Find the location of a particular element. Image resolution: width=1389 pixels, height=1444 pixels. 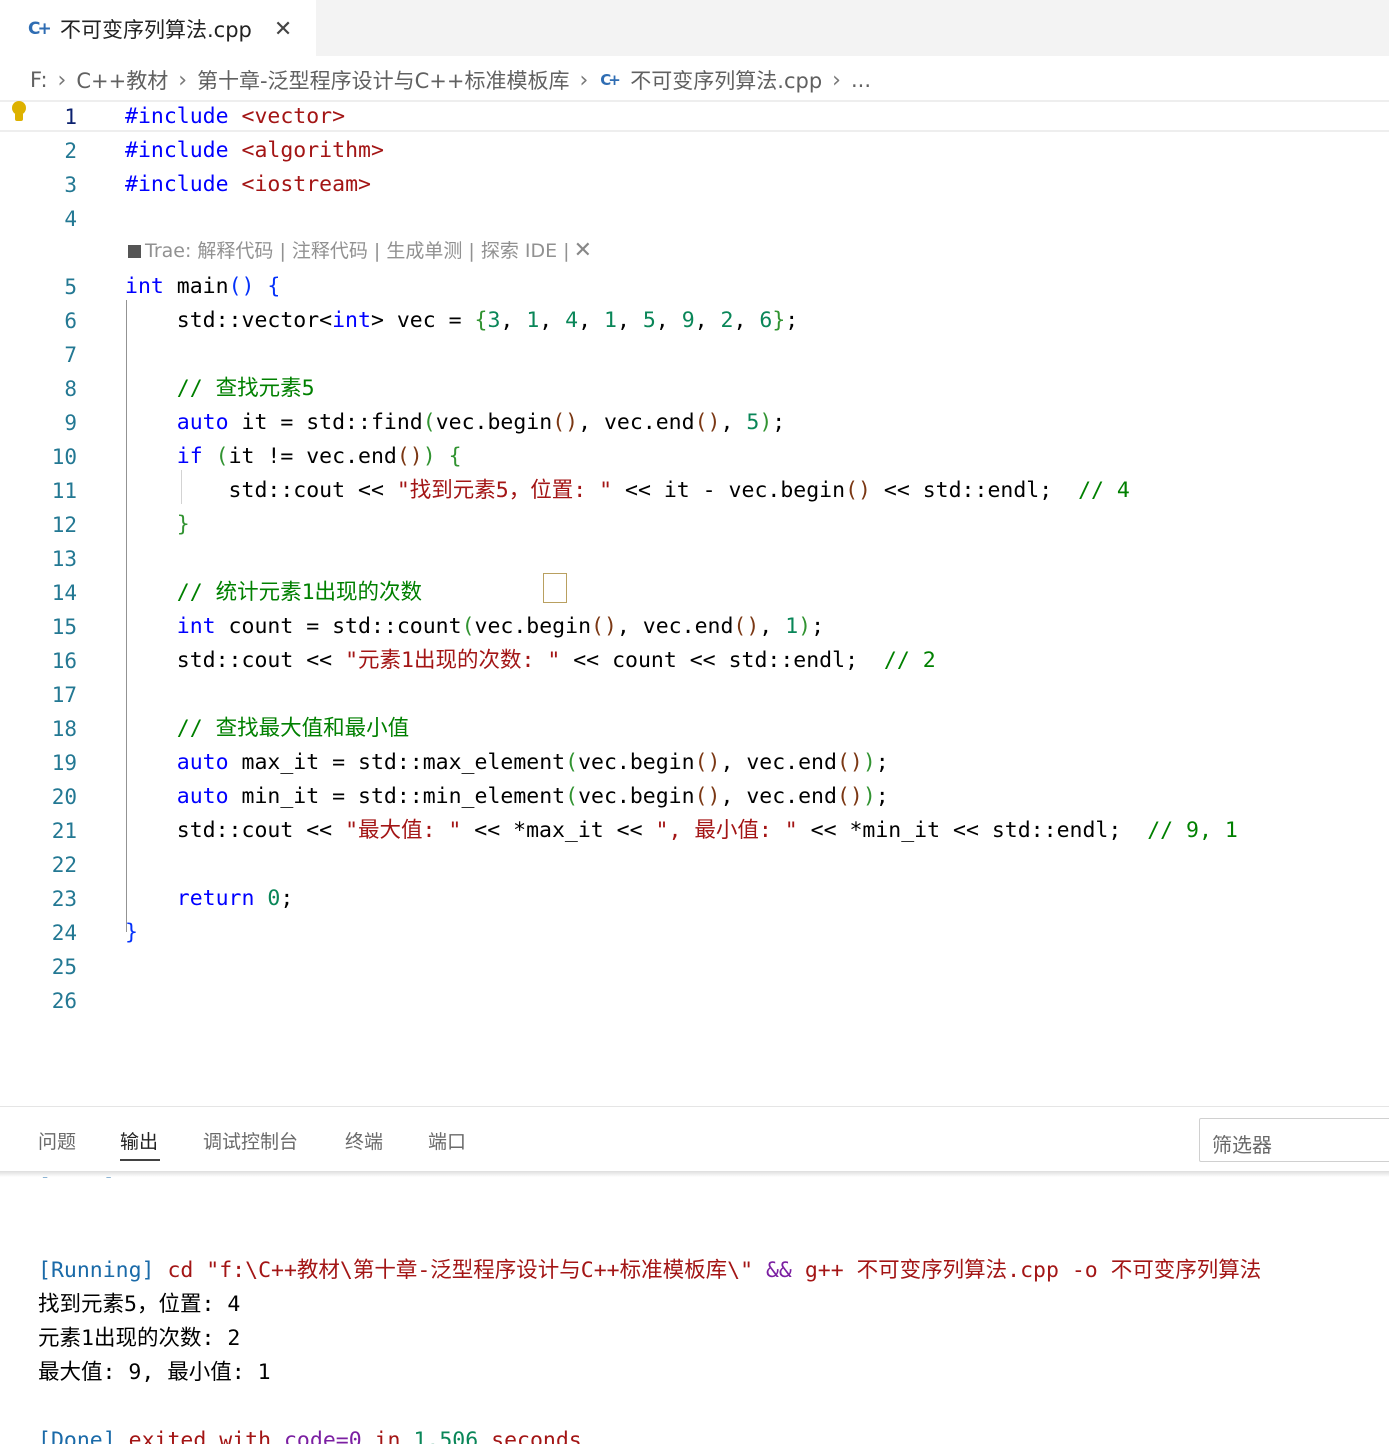

breadcrumb-folder-chapter: 第十章-泛型程序设计与C++标准模板库 is located at coordinates (383, 80).